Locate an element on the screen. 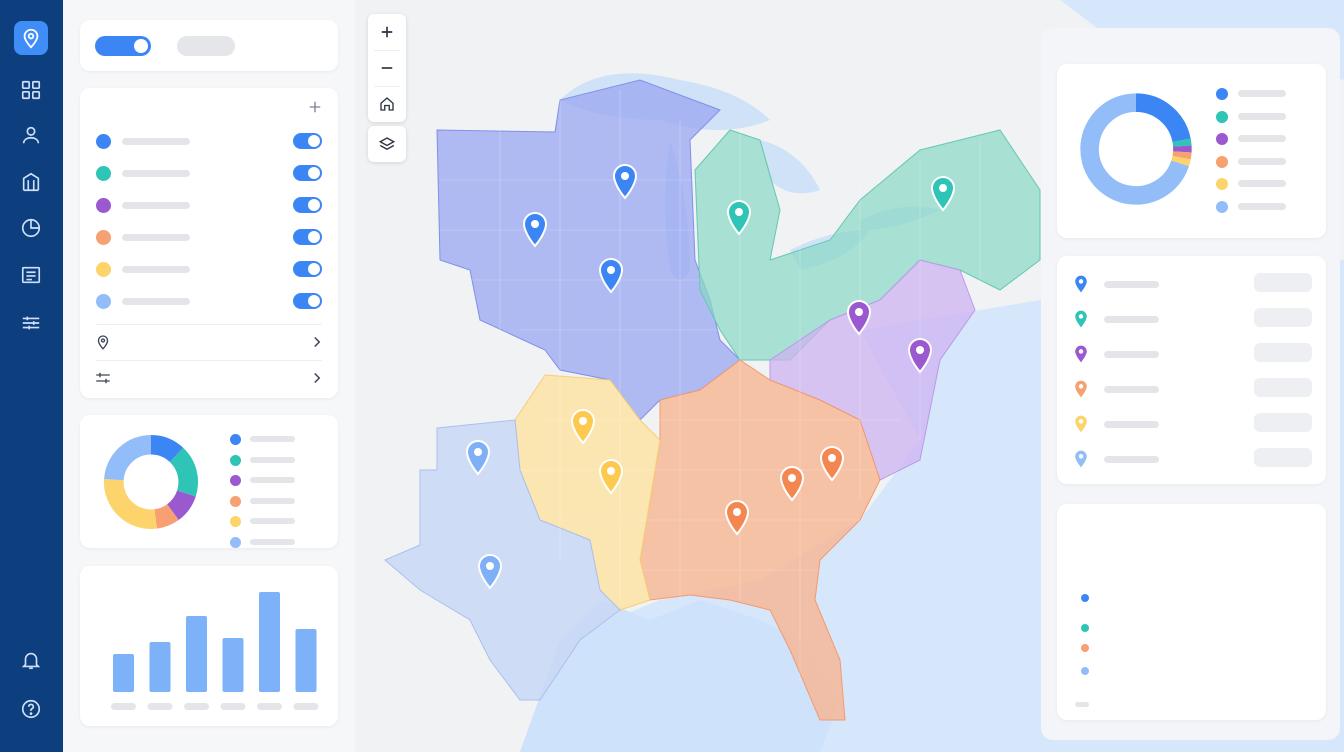 The width and height of the screenshot is (1344, 752). grid-icon is located at coordinates (31, 90).